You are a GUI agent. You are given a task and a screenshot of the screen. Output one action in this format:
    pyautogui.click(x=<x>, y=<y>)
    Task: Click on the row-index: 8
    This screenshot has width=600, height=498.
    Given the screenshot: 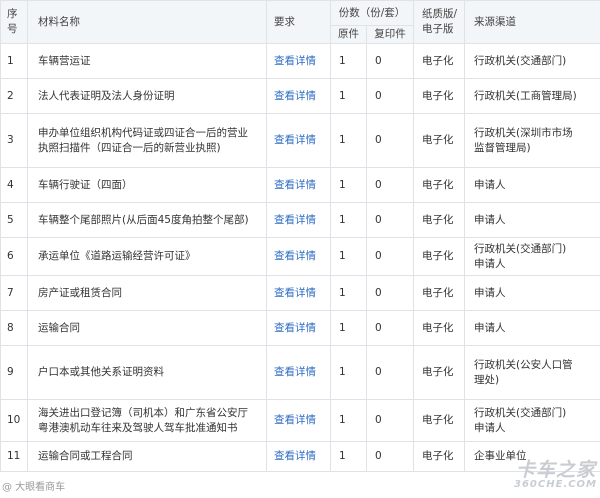 What is the action you would take?
    pyautogui.click(x=14, y=328)
    